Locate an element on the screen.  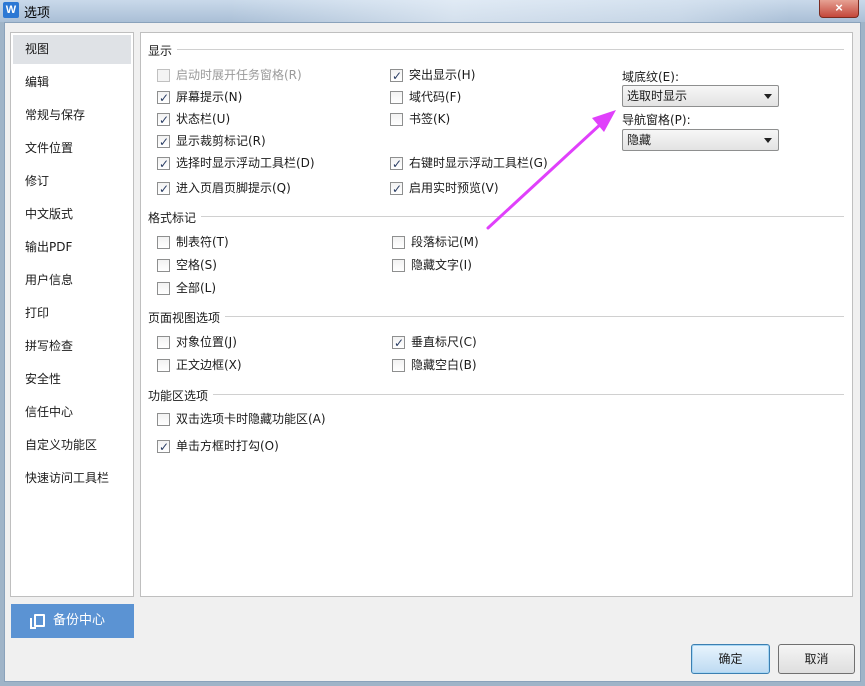
sidebar-item-general-save: 常规与保存 is located at coordinates (72, 115).